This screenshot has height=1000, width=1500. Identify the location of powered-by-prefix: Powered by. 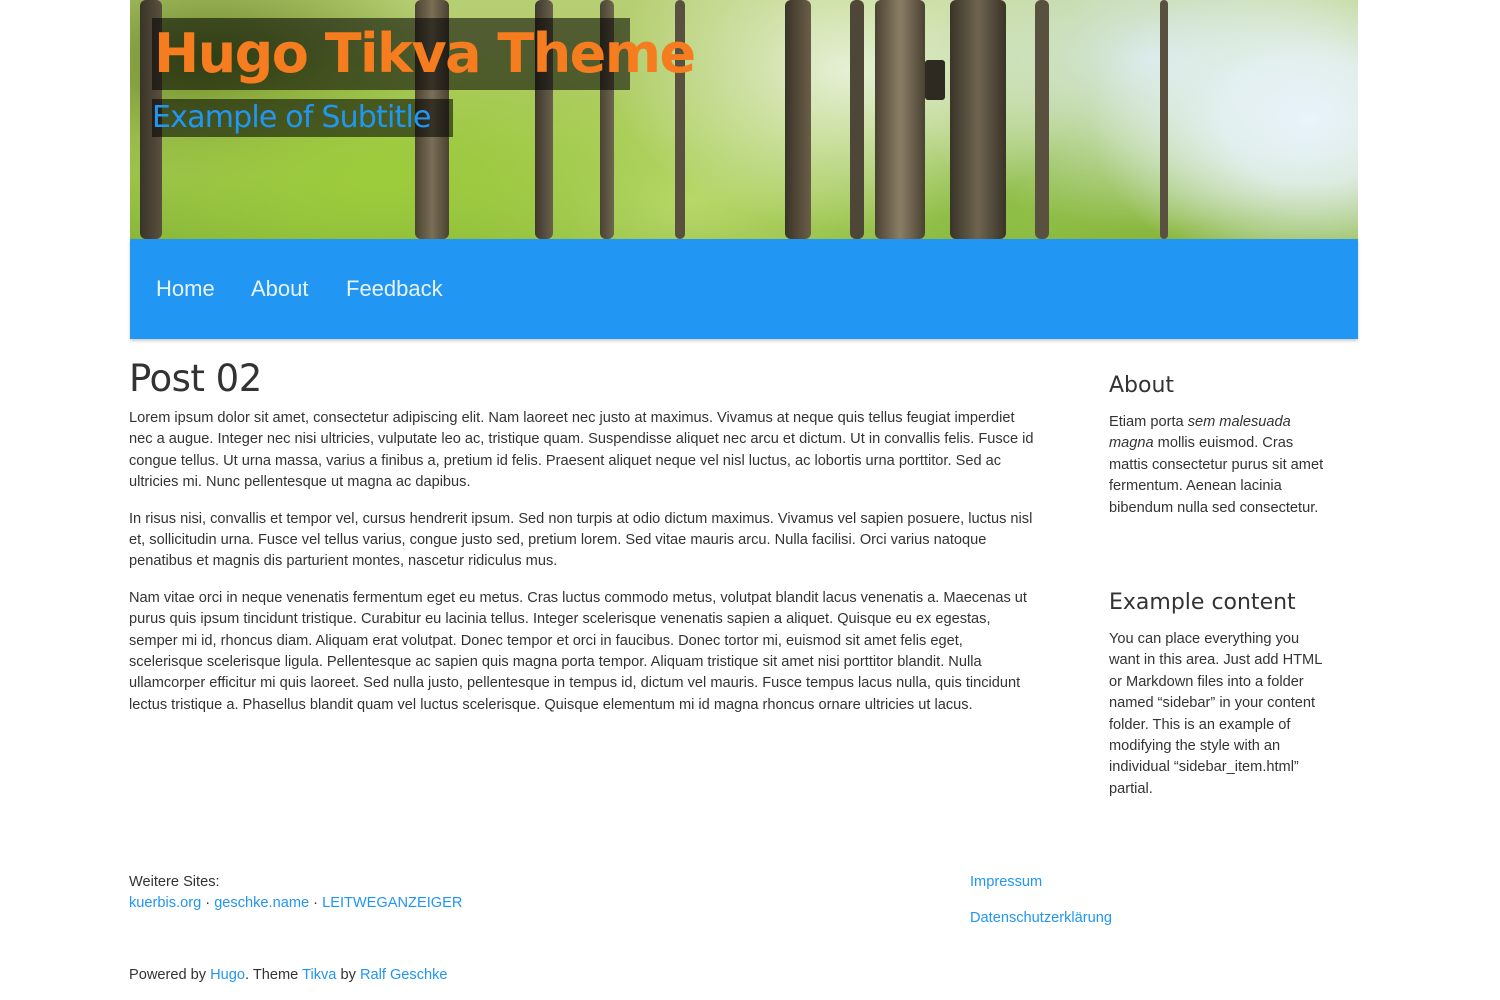
(170, 975).